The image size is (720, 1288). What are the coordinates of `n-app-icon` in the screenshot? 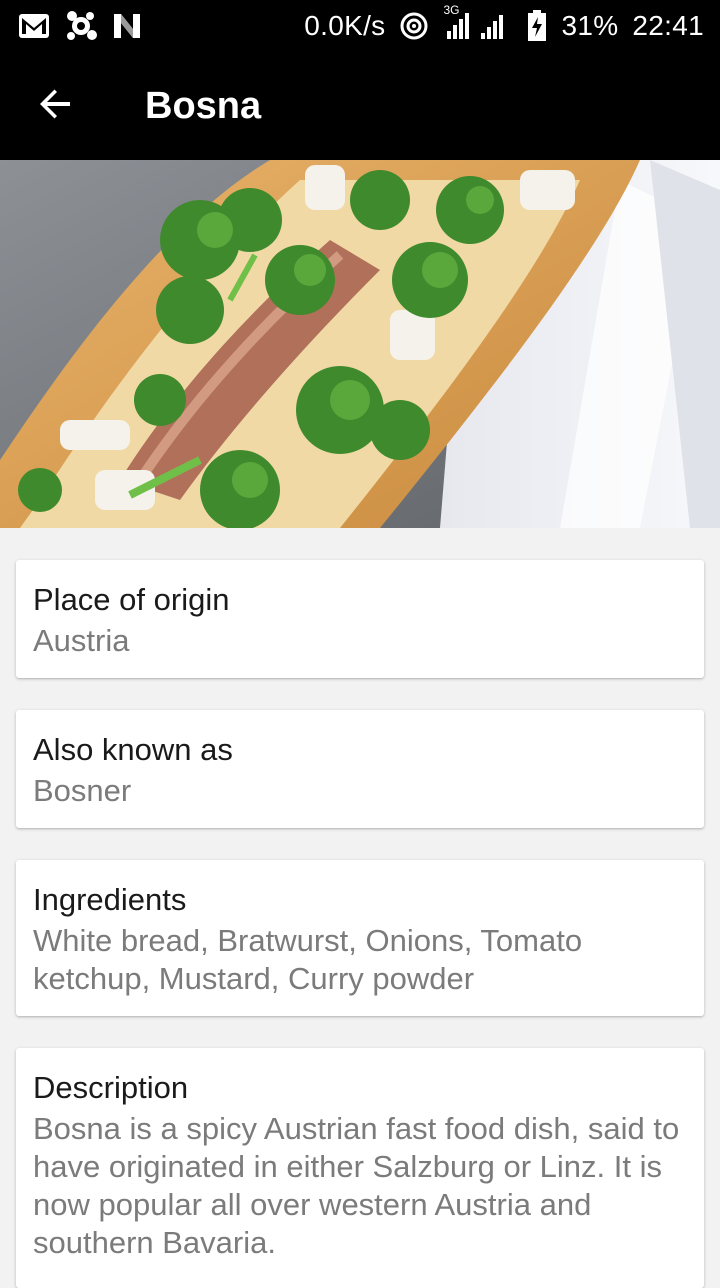 It's located at (127, 26).